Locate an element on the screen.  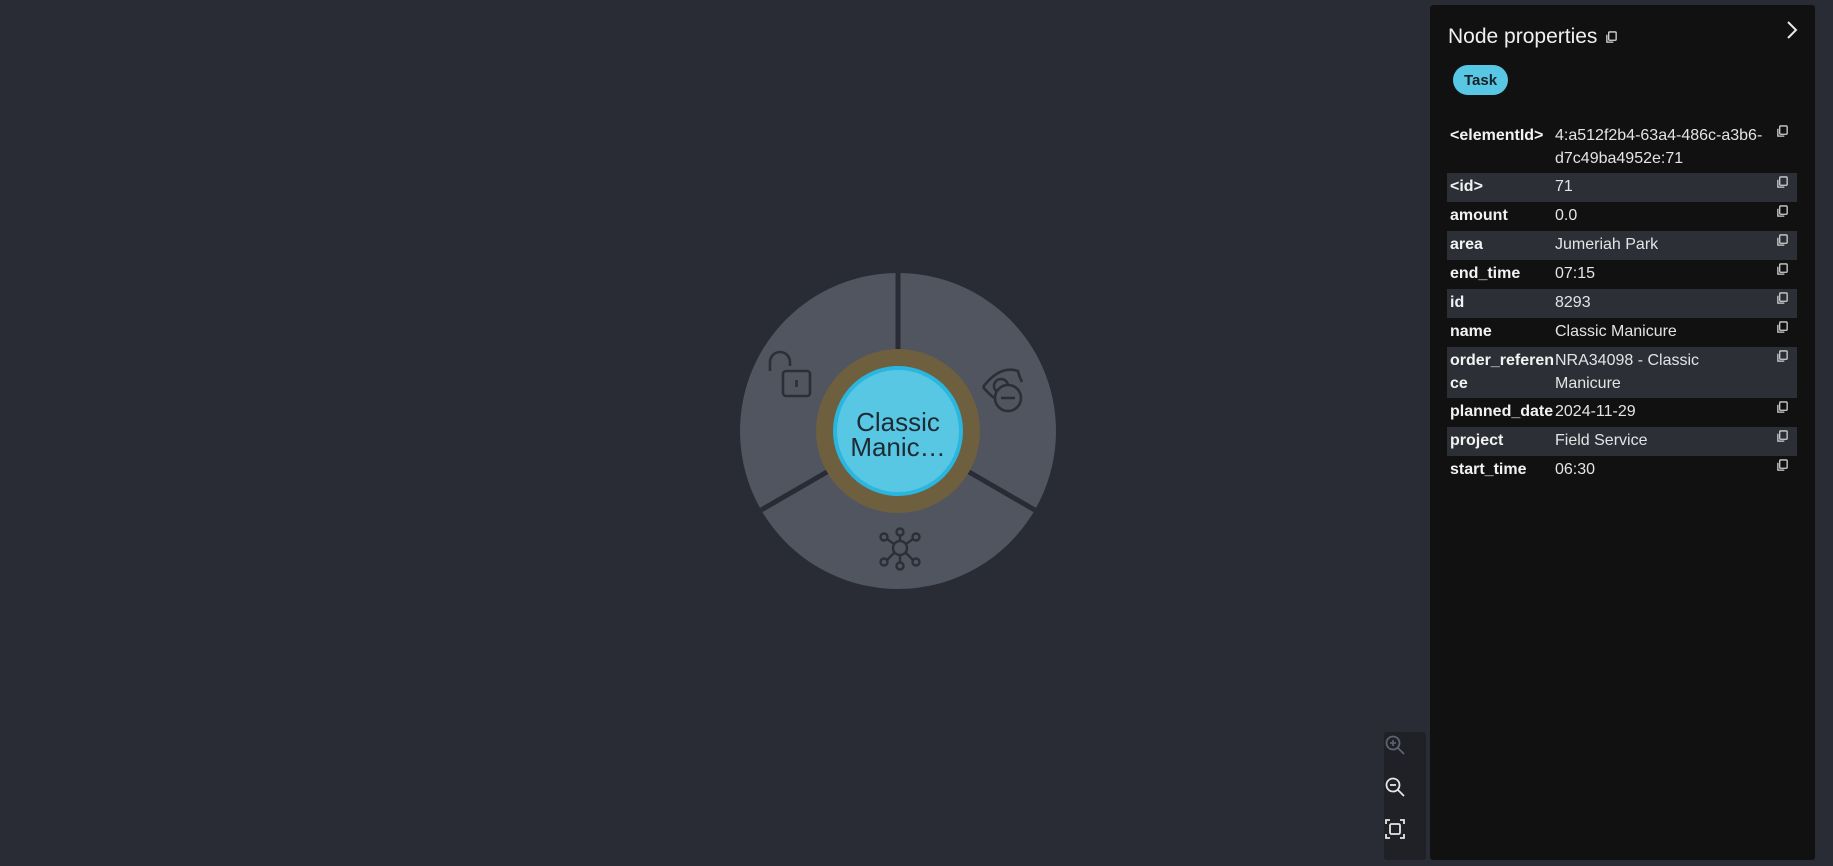
zoom-in-icon is located at coordinates (1395, 745).